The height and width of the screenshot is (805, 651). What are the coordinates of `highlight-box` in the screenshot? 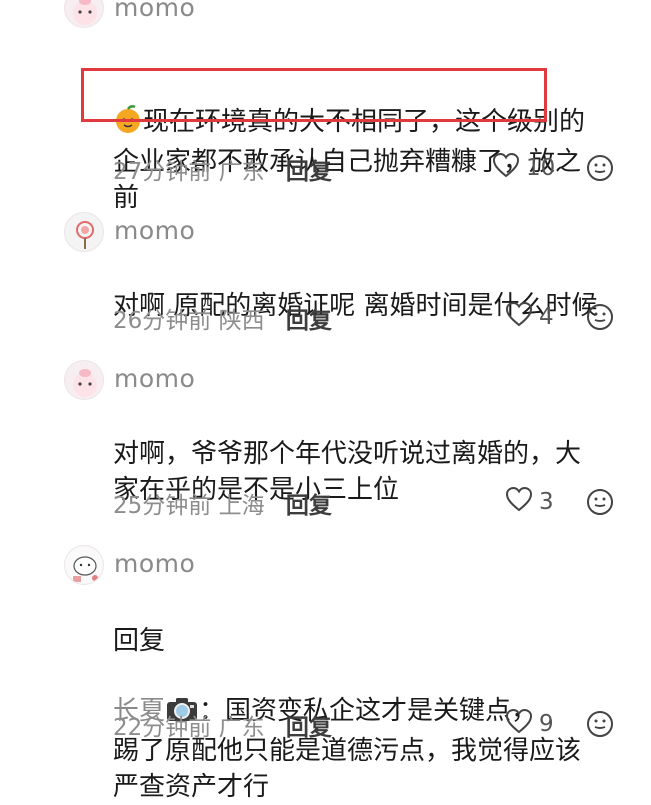 It's located at (314, 95).